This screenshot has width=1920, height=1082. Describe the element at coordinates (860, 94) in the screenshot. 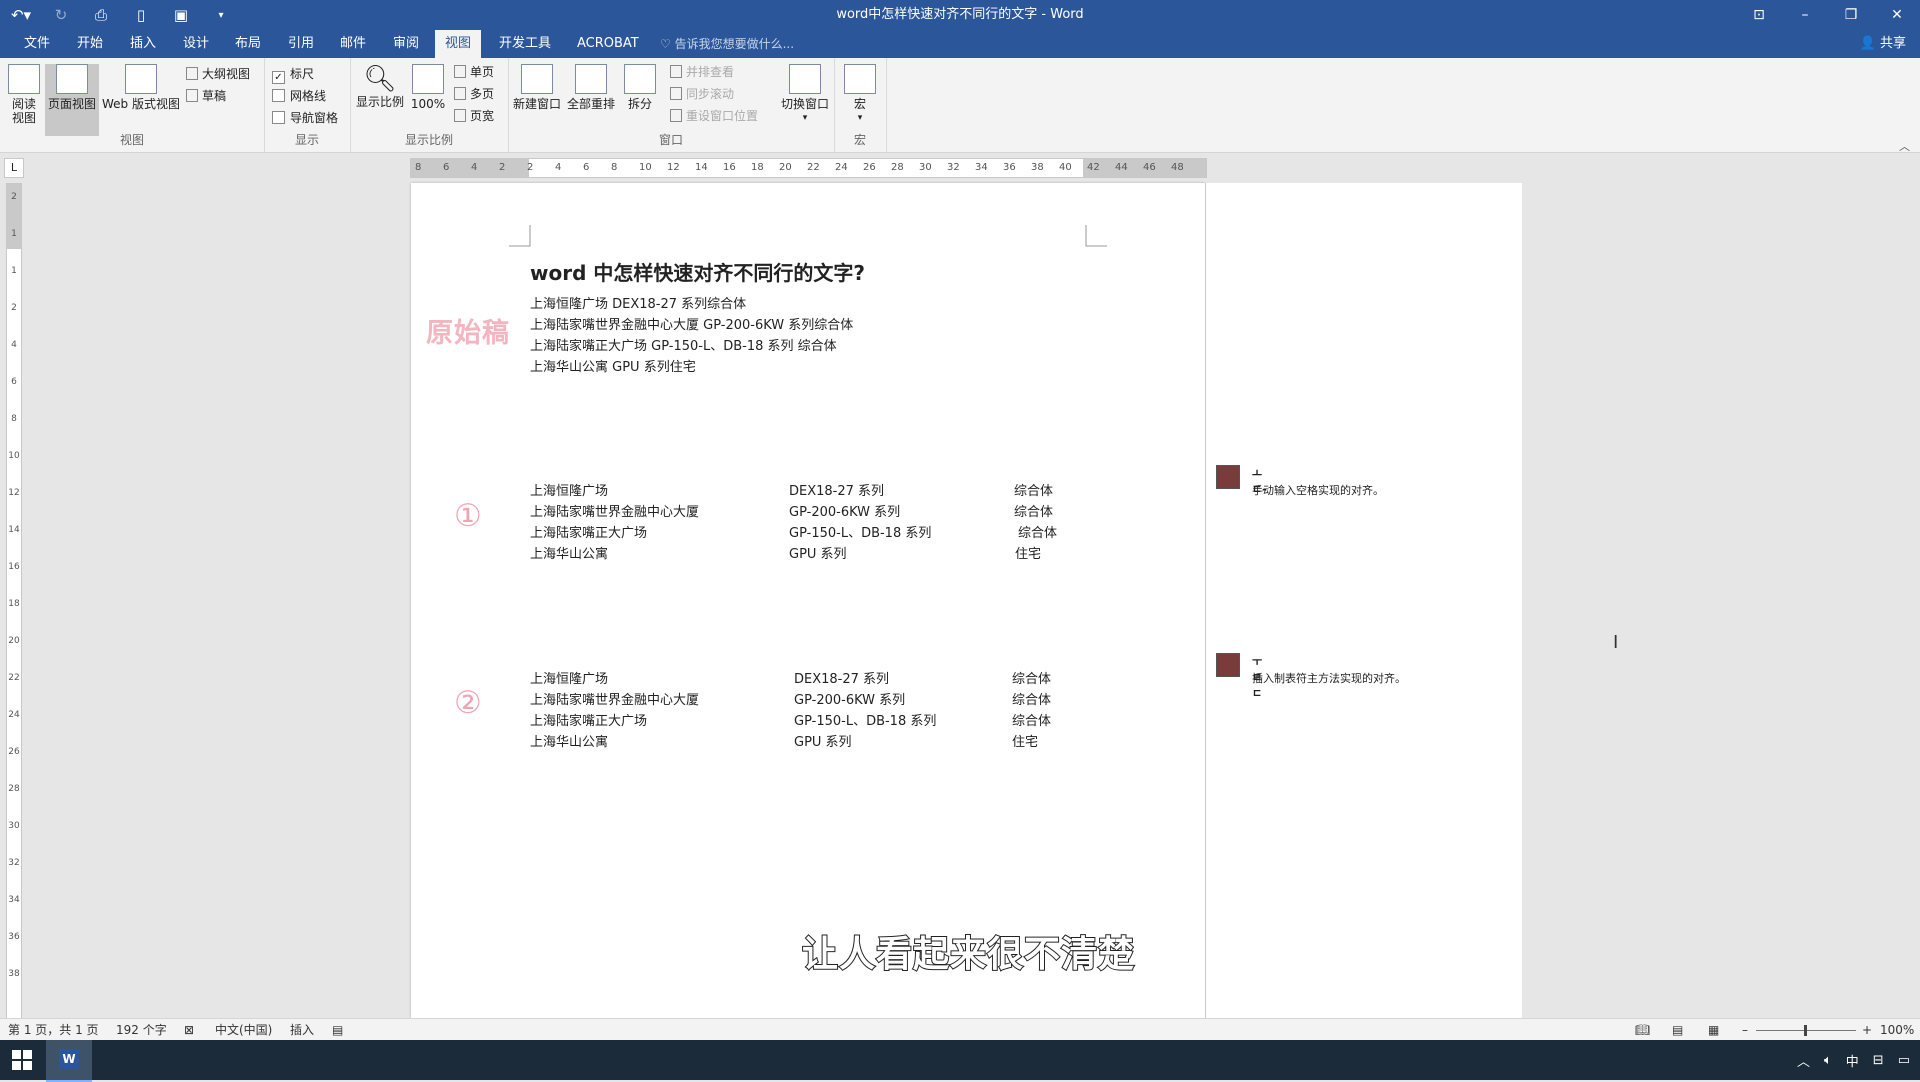

I see `macros-button: 宏 ▾` at that location.